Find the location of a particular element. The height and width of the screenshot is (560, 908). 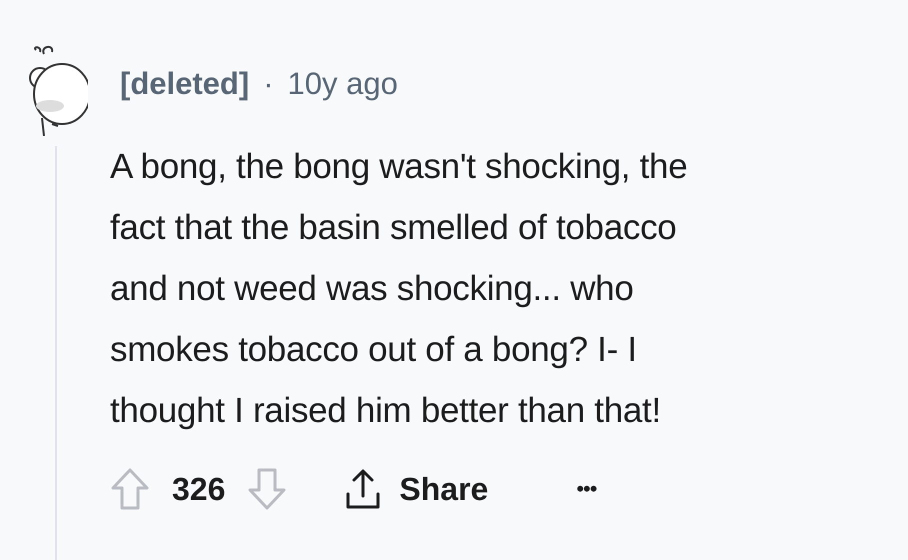

share-icon is located at coordinates (363, 489).